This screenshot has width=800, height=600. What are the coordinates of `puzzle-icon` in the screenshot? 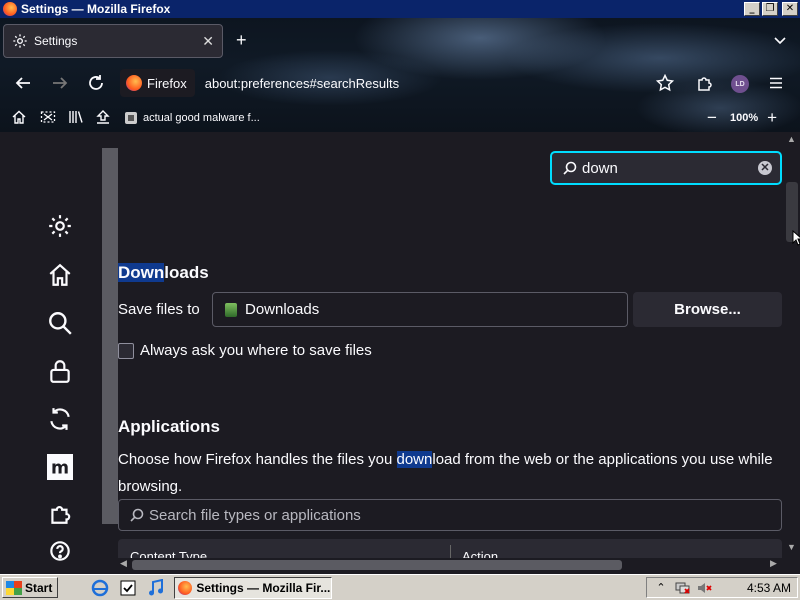 It's located at (705, 84).